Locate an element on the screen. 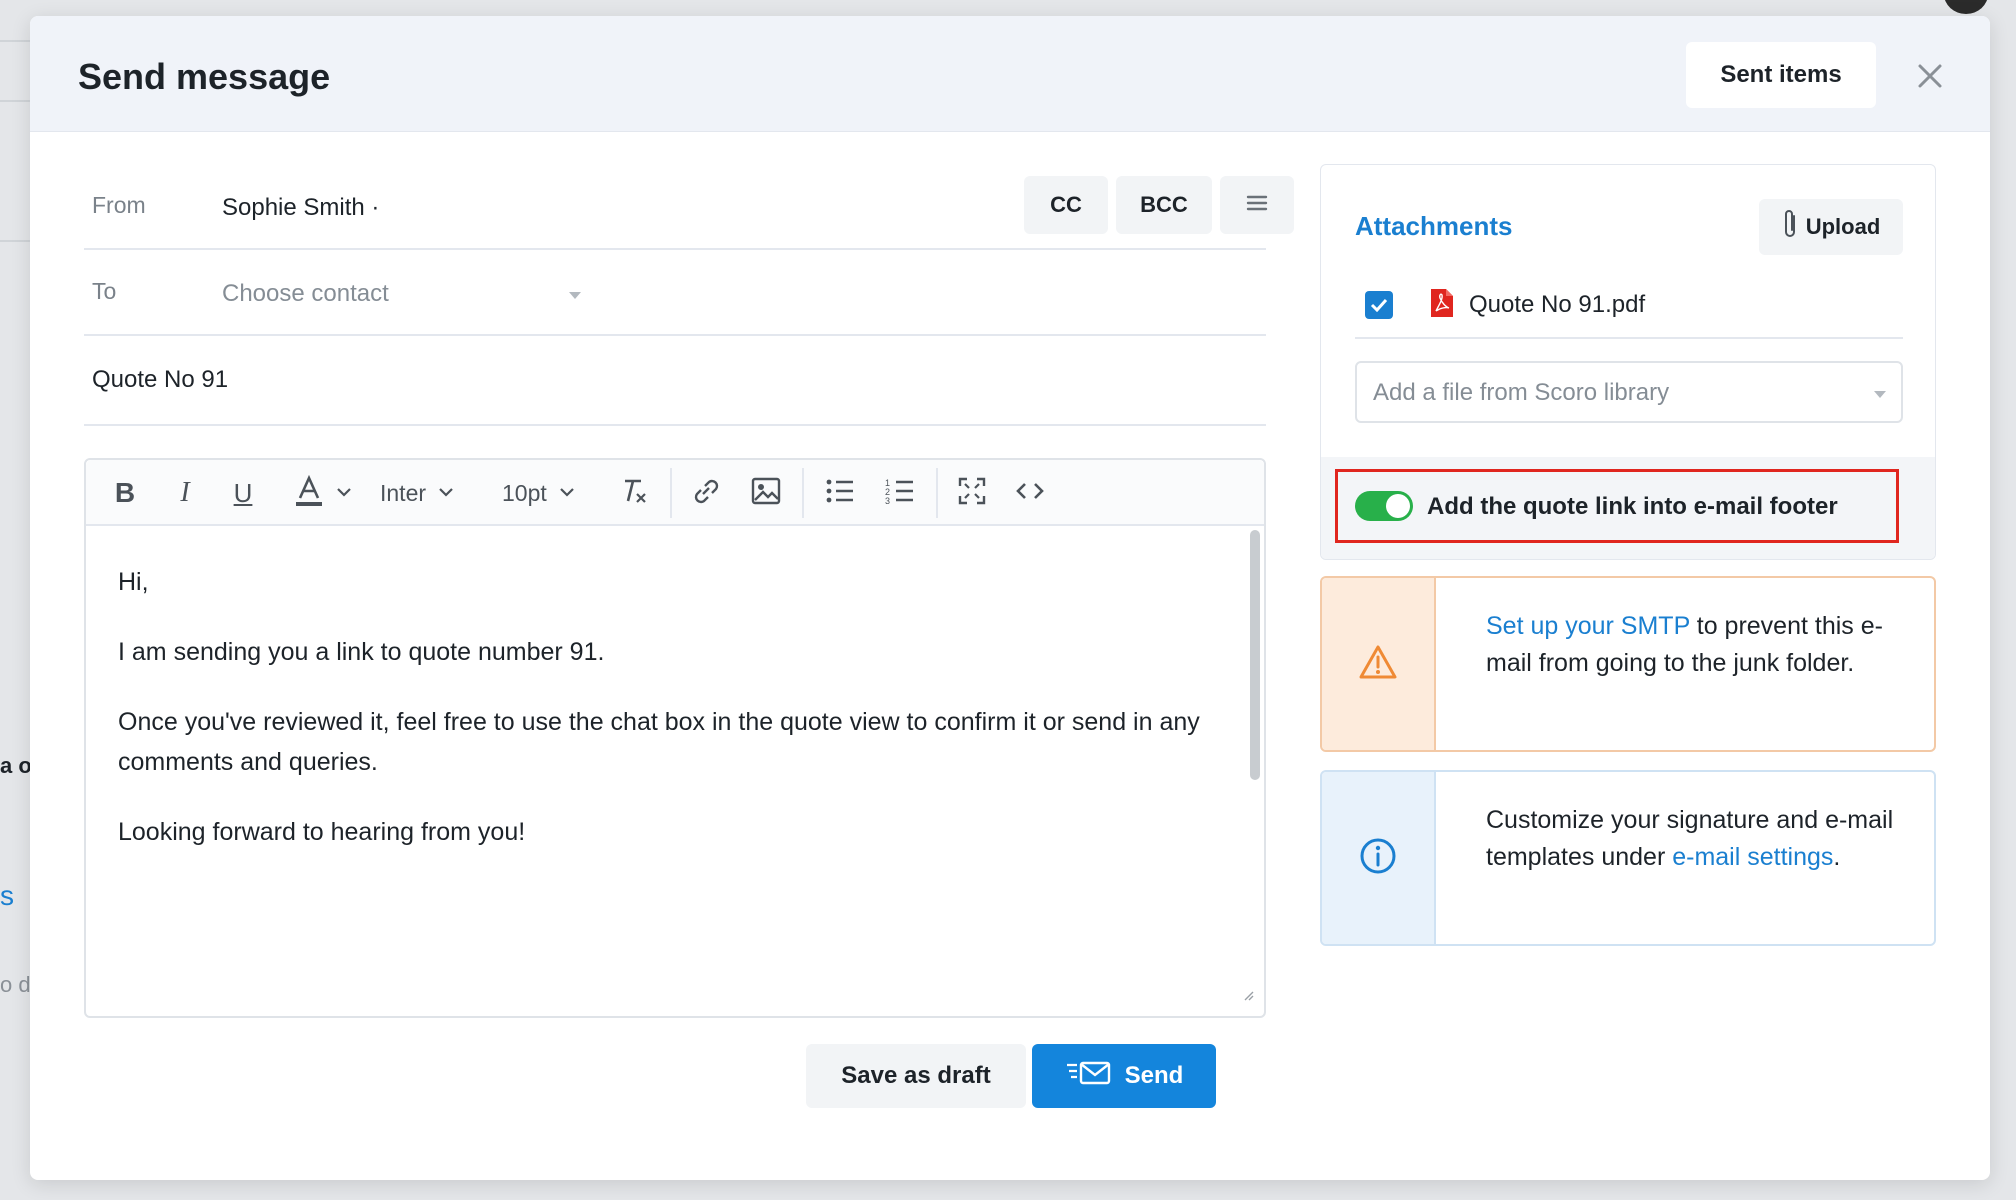  font-family-select: Inter is located at coordinates (426, 493).